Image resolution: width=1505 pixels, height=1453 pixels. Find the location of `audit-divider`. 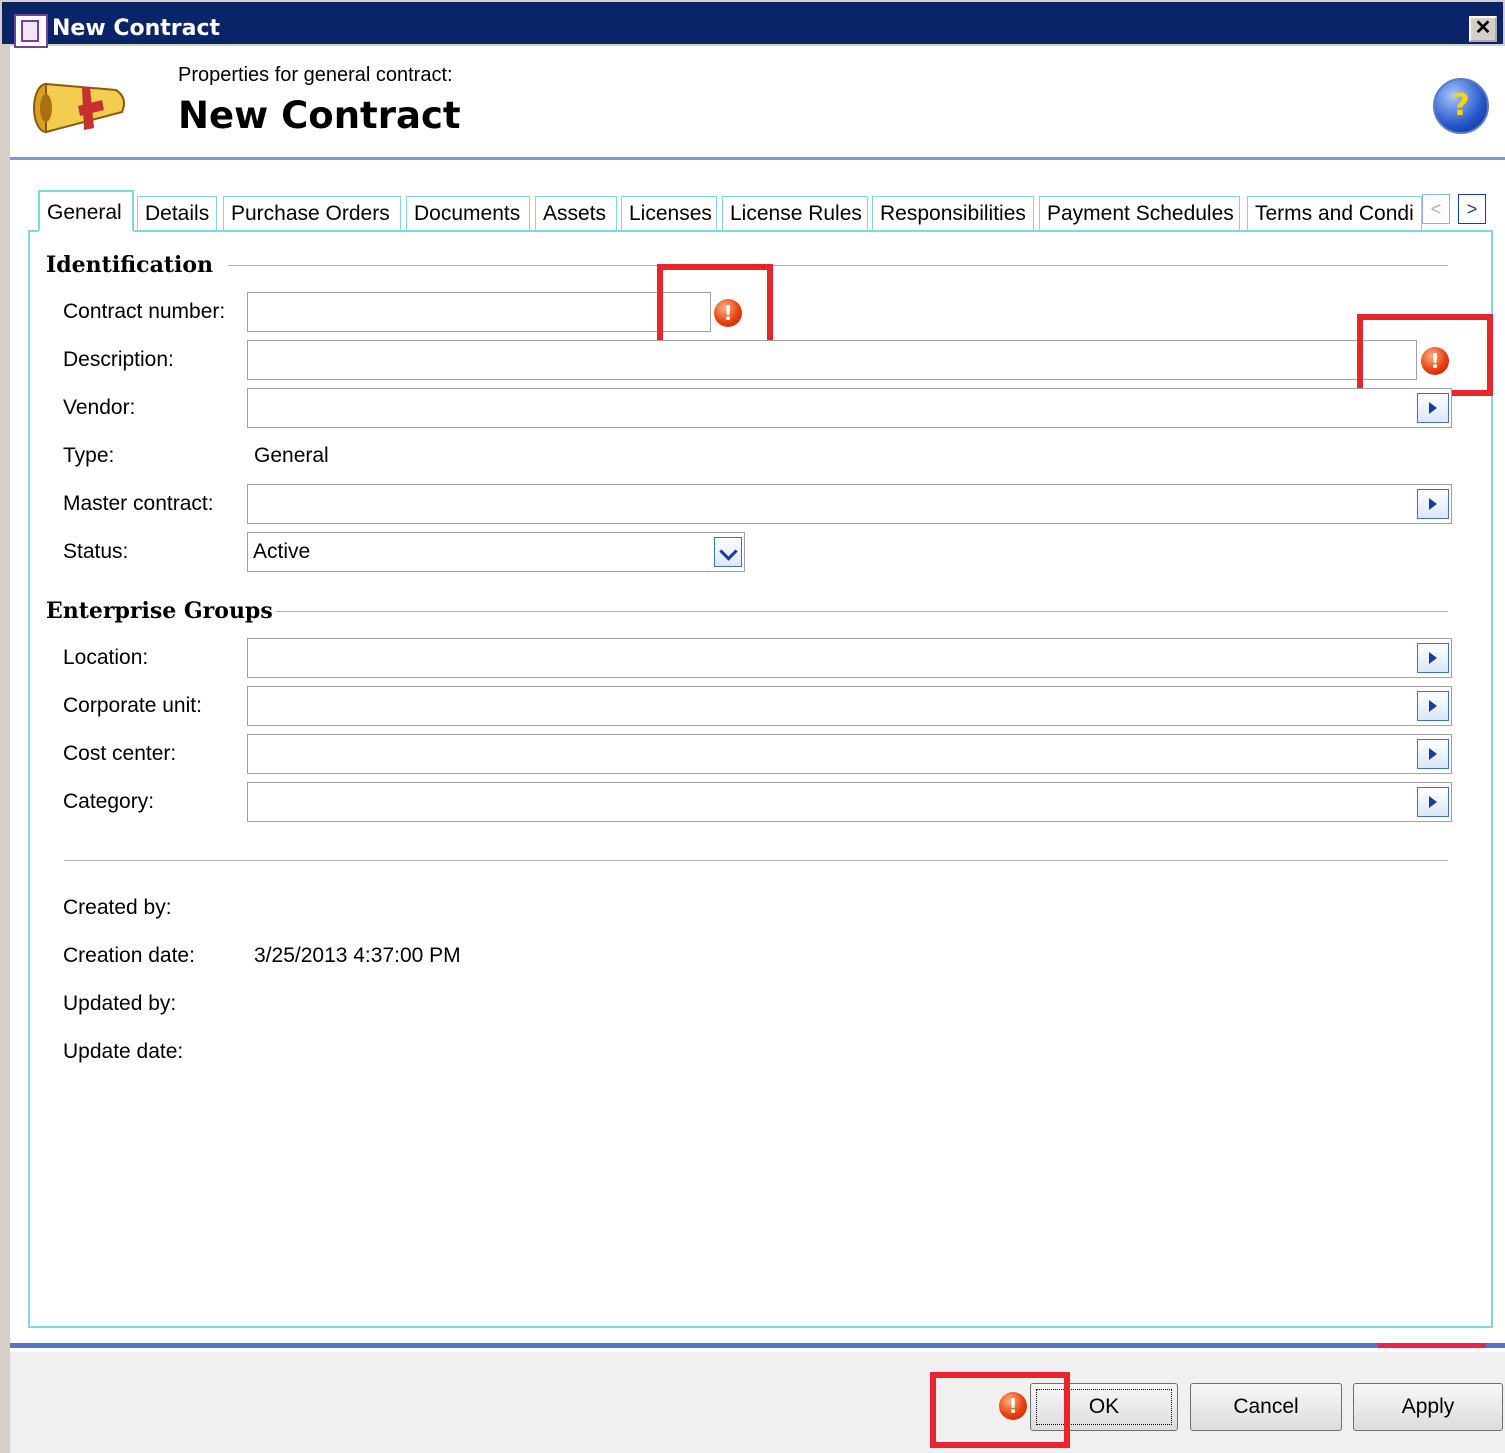

audit-divider is located at coordinates (756, 860).